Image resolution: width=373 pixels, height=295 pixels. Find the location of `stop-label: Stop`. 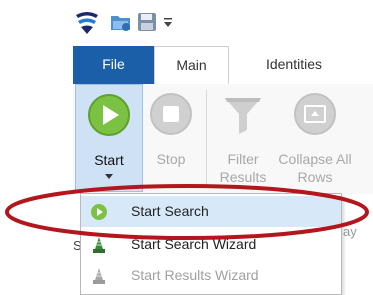

stop-label: Stop is located at coordinates (171, 159).